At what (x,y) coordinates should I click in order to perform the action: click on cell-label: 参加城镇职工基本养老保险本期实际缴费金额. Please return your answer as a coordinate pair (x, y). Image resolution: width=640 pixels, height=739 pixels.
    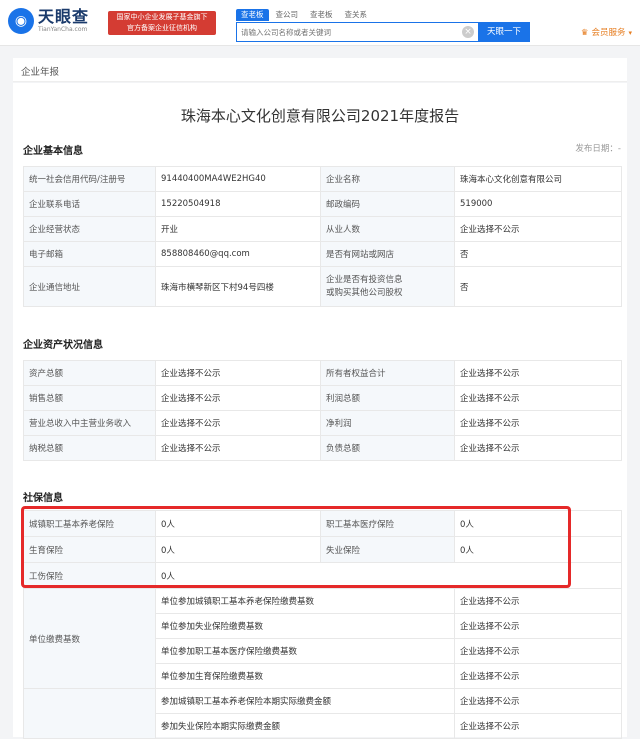
    Looking at the image, I should click on (305, 701).